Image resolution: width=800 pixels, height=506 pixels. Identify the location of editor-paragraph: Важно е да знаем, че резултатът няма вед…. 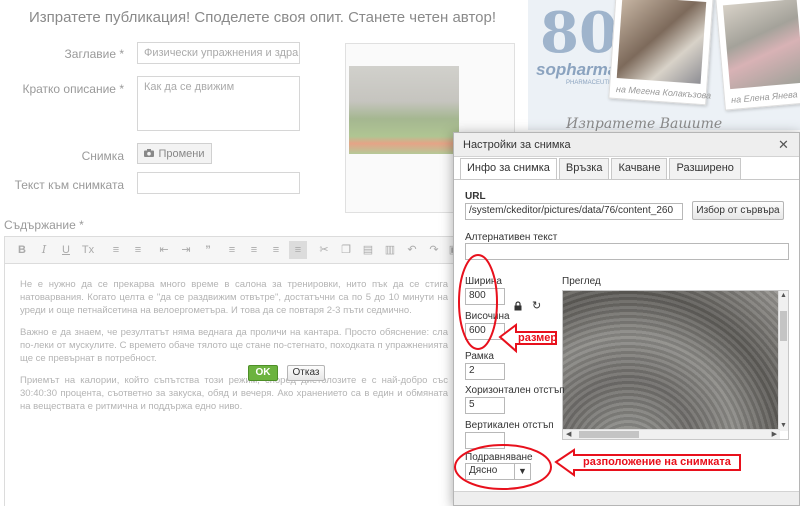
(234, 345).